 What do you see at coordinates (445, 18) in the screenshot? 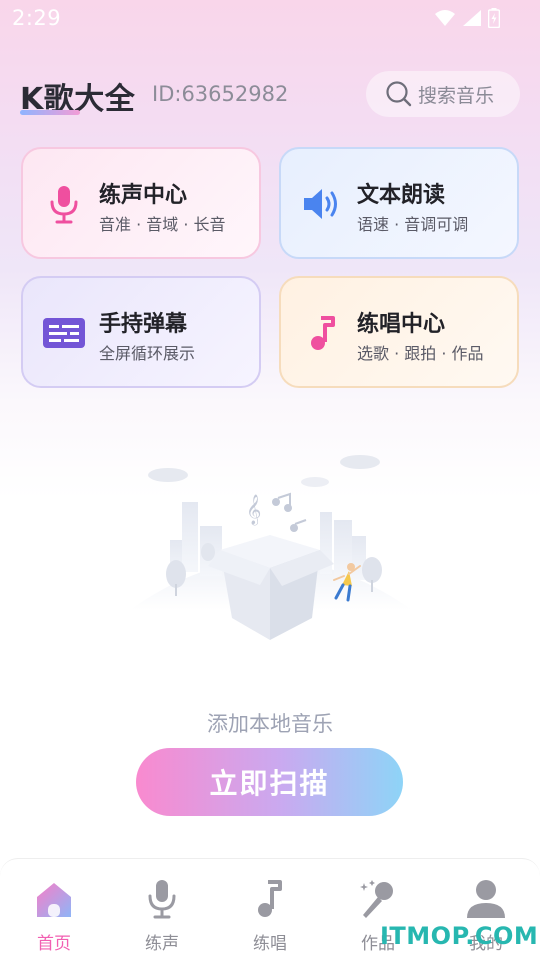
I see `wifi-icon` at bounding box center [445, 18].